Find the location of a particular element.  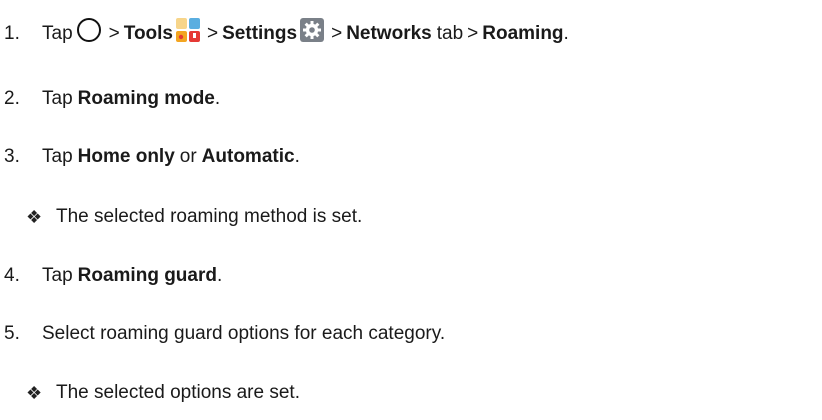

step-number: 2. is located at coordinates (12, 98).